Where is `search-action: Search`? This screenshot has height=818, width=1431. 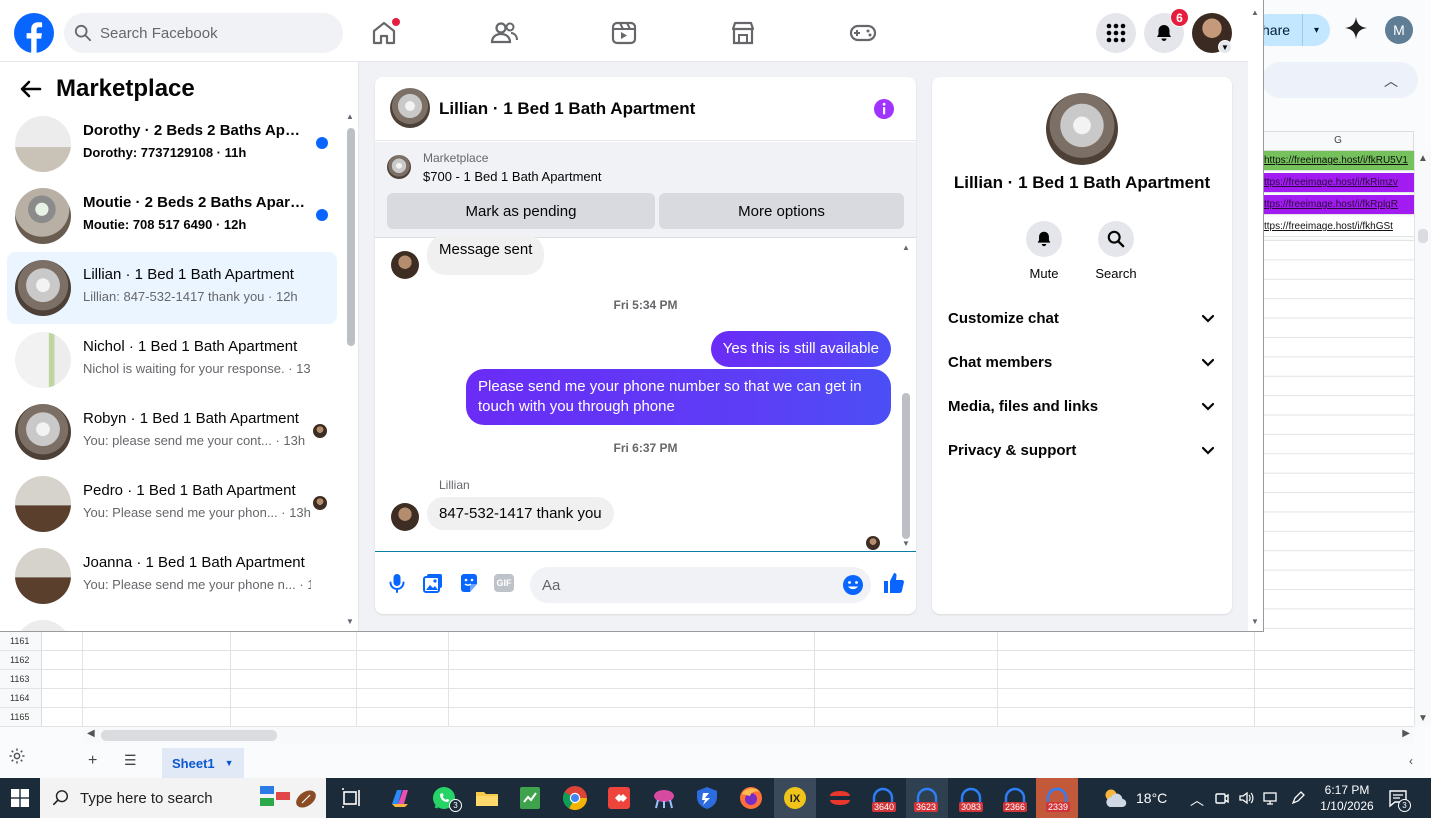
search-action: Search is located at coordinates (1116, 251).